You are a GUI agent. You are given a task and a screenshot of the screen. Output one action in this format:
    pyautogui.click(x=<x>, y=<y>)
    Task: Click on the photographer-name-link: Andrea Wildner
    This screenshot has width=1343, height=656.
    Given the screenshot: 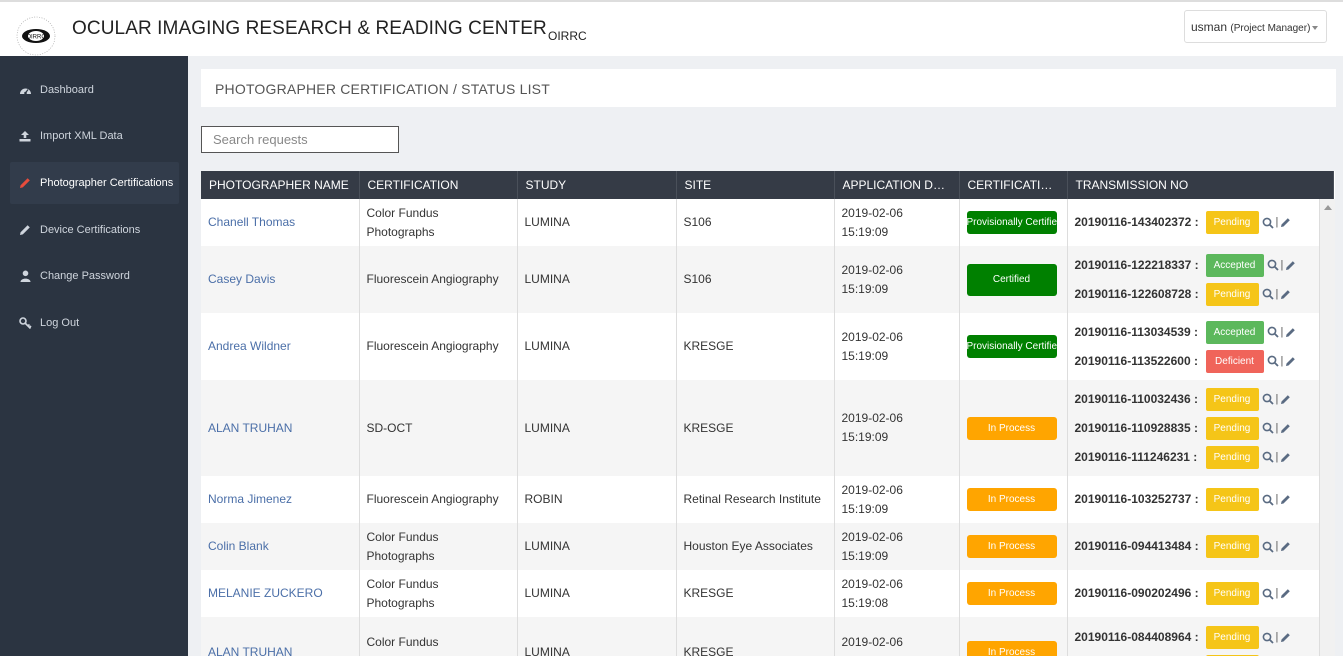 What is the action you would take?
    pyautogui.click(x=280, y=346)
    